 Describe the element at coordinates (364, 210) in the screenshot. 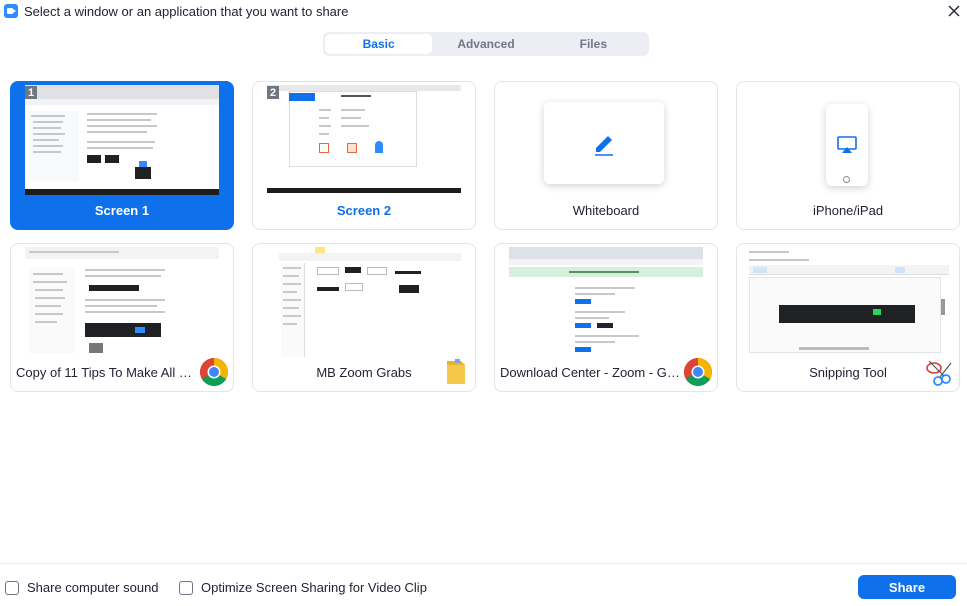

I see `share-option-label: Screen 2` at that location.